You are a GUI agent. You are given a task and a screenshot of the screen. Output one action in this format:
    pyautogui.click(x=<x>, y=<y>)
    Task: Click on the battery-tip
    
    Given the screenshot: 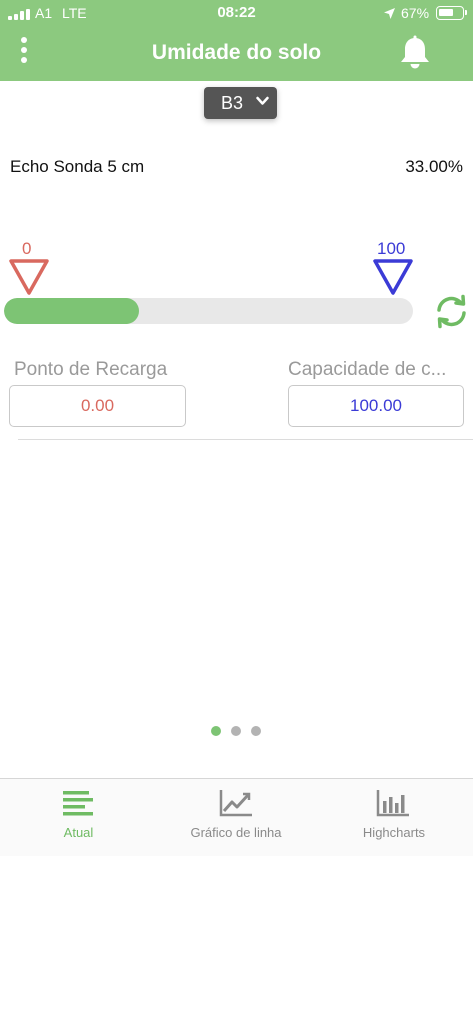 What is the action you would take?
    pyautogui.click(x=466, y=12)
    